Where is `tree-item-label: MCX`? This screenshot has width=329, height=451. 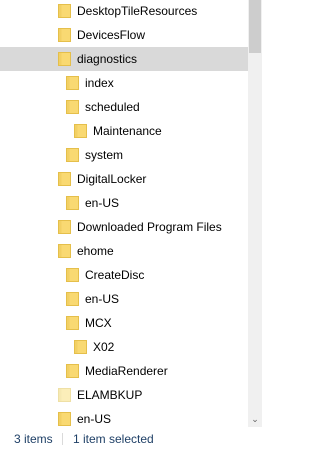
tree-item-label: MCX is located at coordinates (98, 323).